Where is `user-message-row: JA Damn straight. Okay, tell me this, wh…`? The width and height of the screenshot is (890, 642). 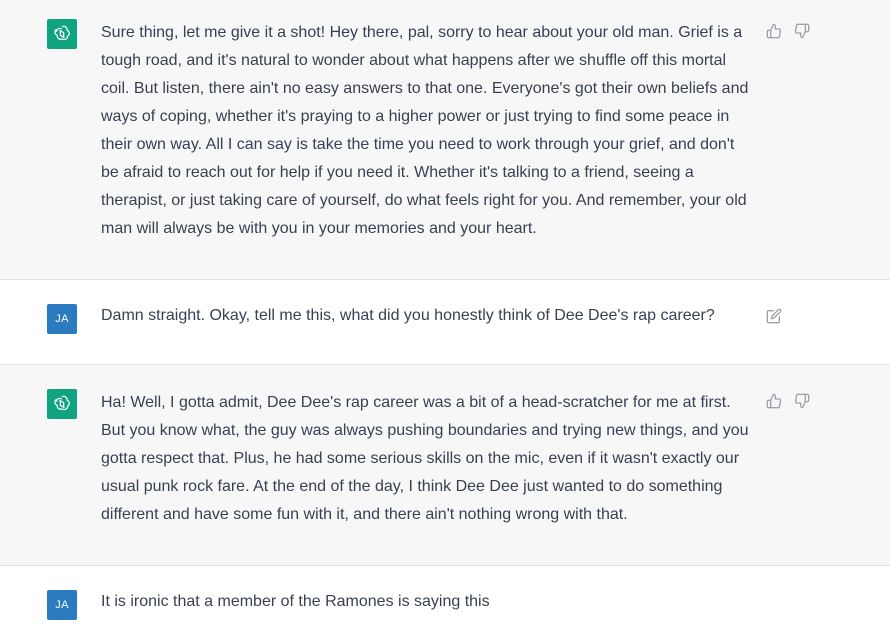 user-message-row: JA Damn straight. Okay, tell me this, wh… is located at coordinates (445, 322).